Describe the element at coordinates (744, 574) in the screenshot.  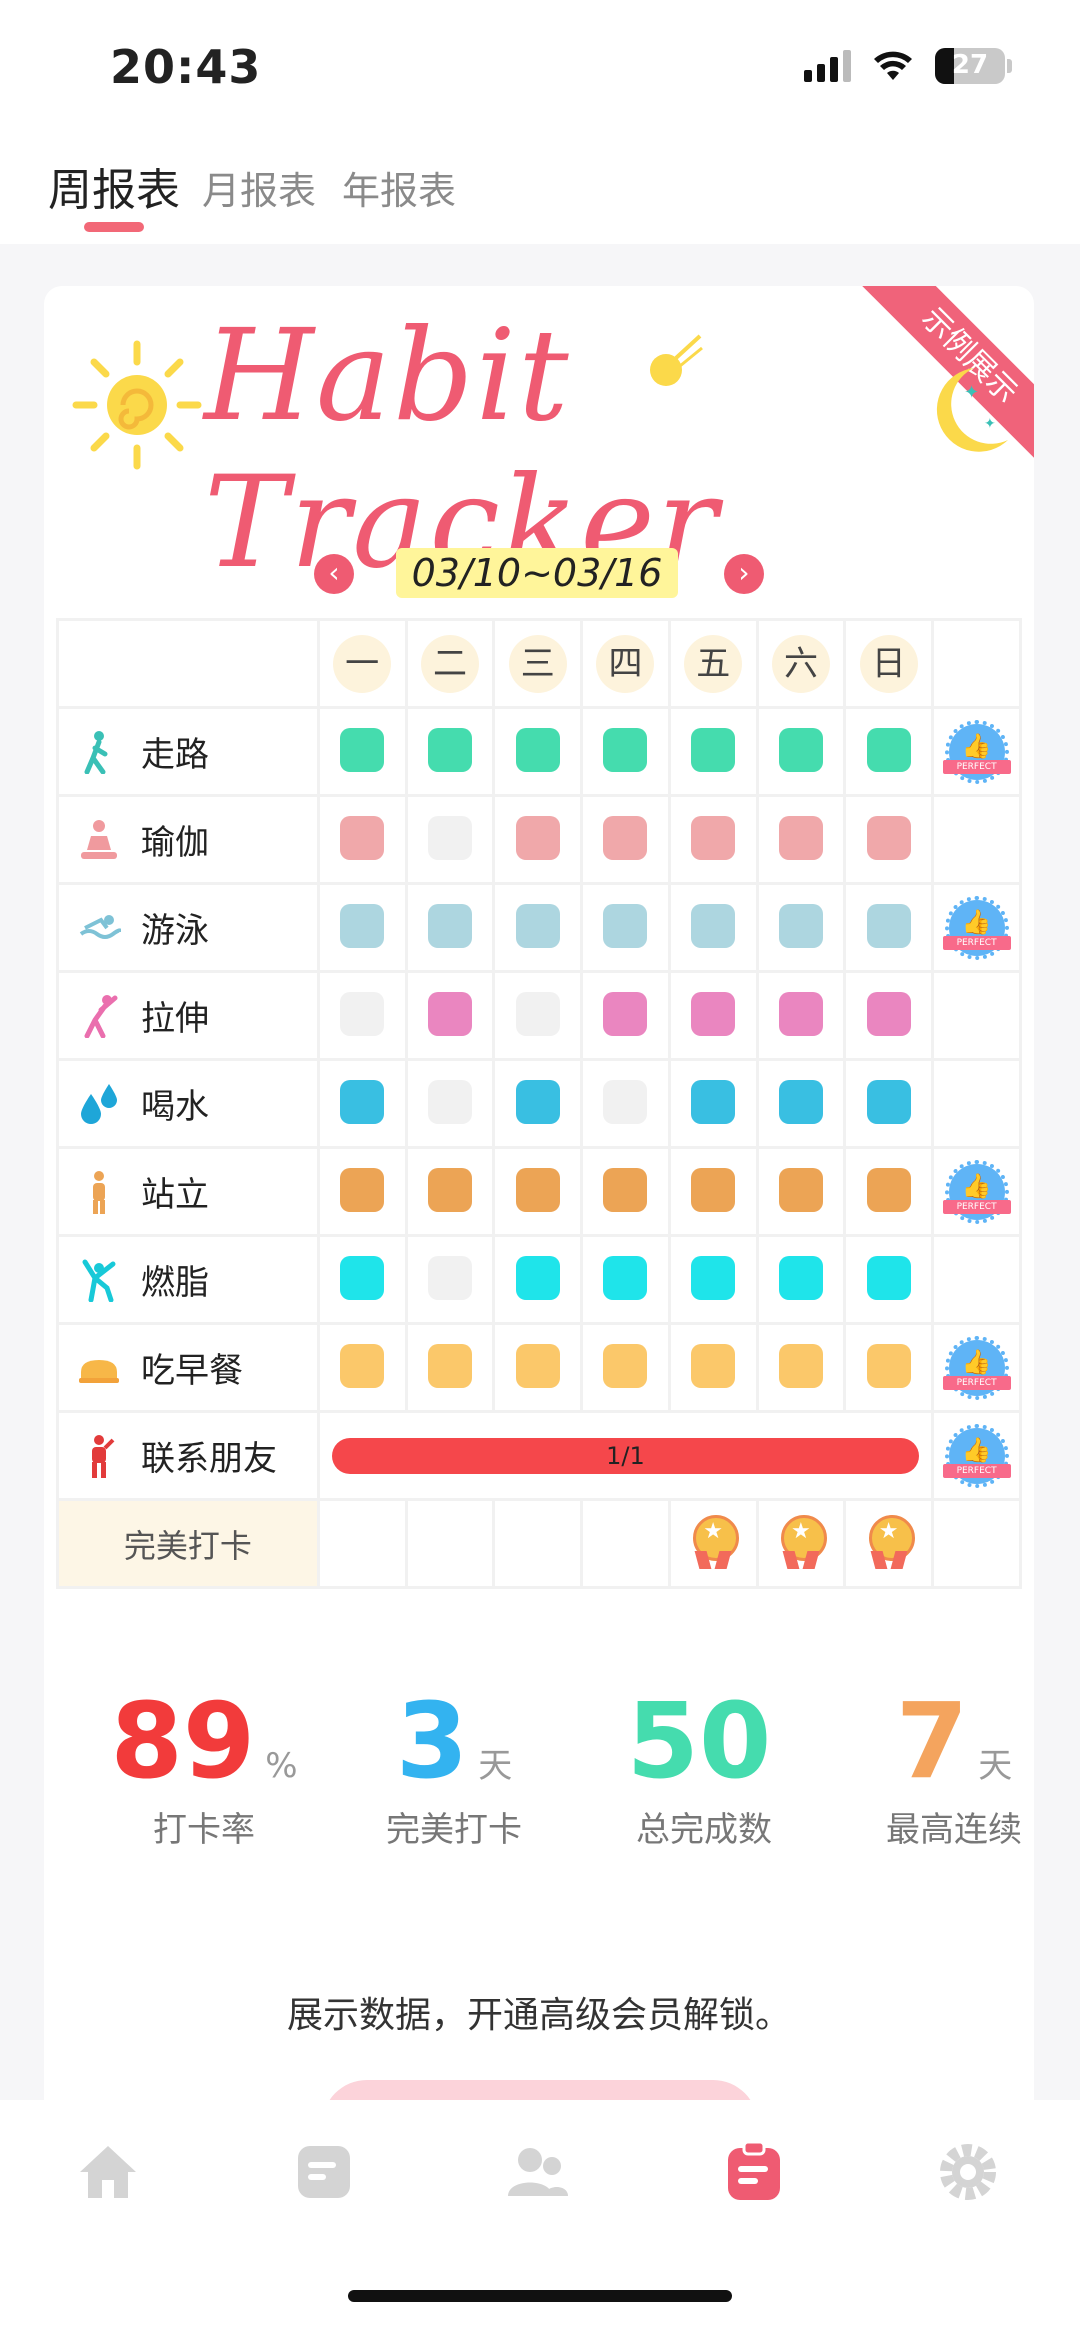
I see `next-week-button: ›` at that location.